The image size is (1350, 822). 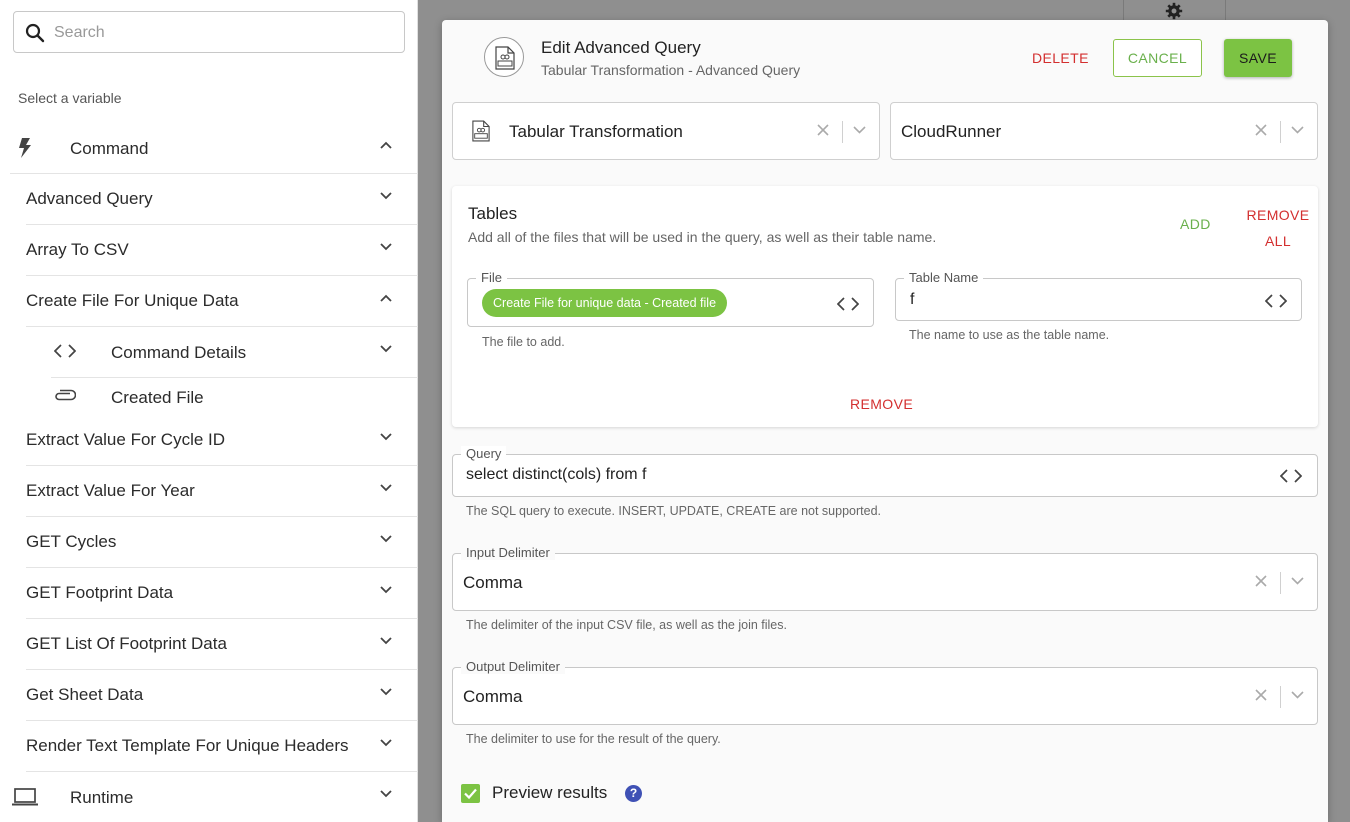 I want to click on sidebar-item-extract-value-for-year: Extract Value For Year, so click(x=222, y=491).